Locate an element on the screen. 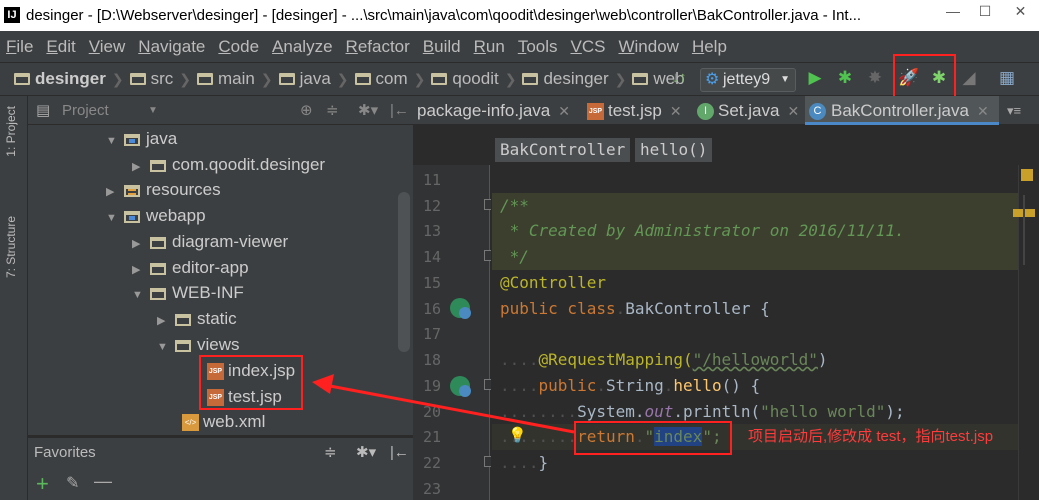  editor-right-marker-strip is located at coordinates (1026, 332).